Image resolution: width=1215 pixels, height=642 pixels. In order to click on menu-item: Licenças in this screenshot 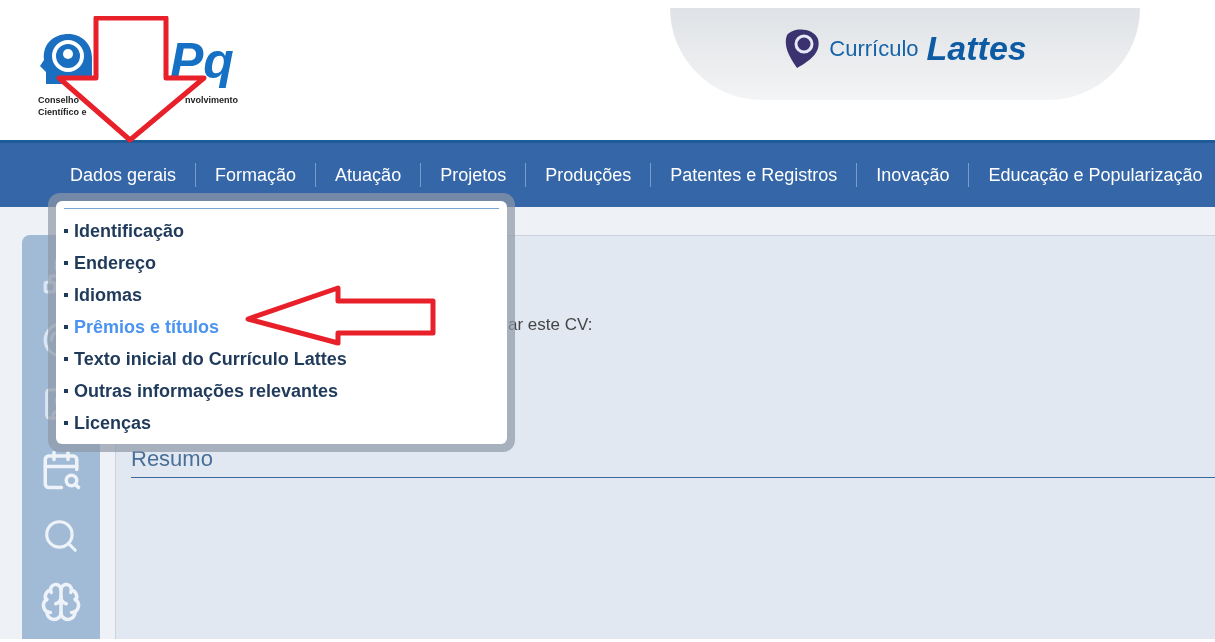, I will do `click(113, 423)`.